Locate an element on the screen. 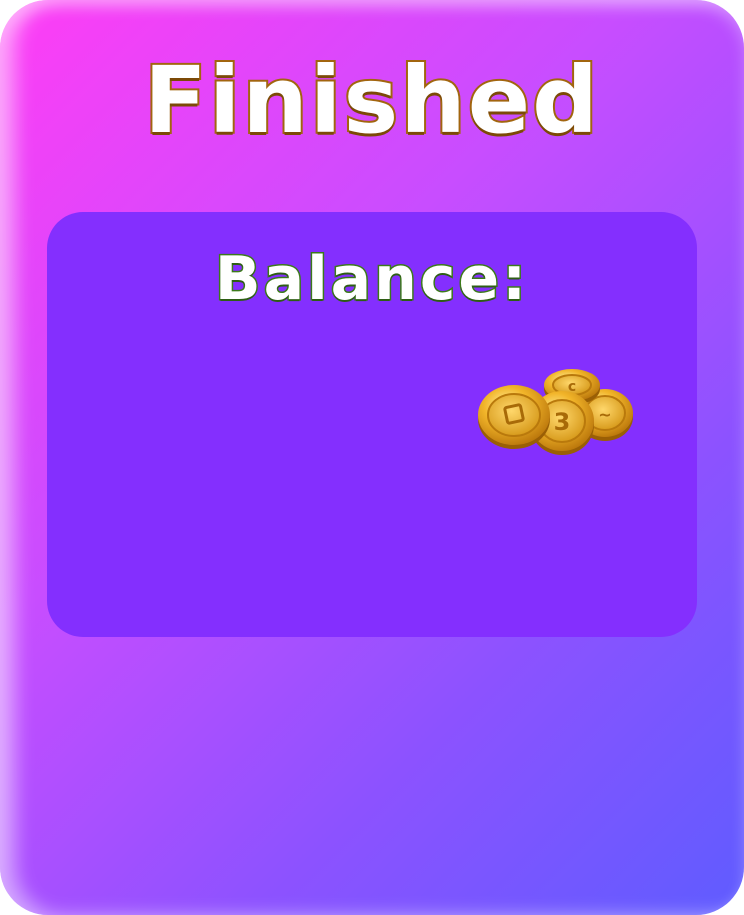 This screenshot has height=915, width=744. svg-text: 3 is located at coordinates (562, 422).